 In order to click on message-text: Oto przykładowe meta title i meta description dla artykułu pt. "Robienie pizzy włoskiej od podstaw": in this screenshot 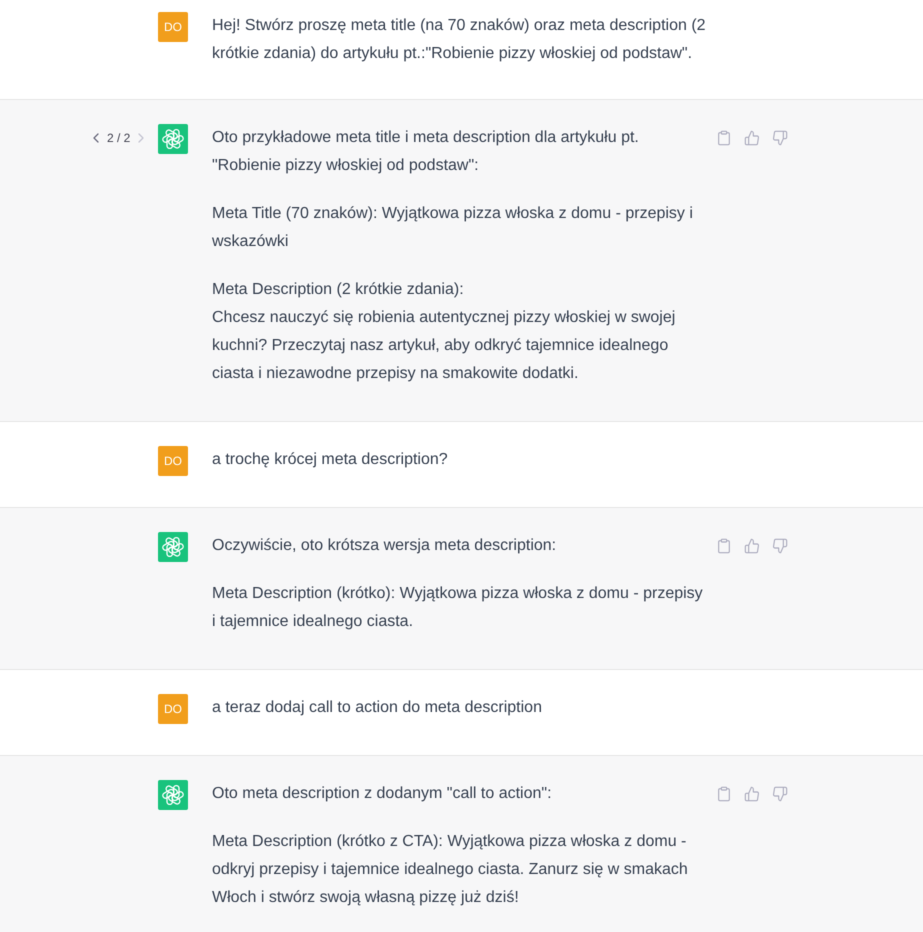, I will do `click(426, 152)`.